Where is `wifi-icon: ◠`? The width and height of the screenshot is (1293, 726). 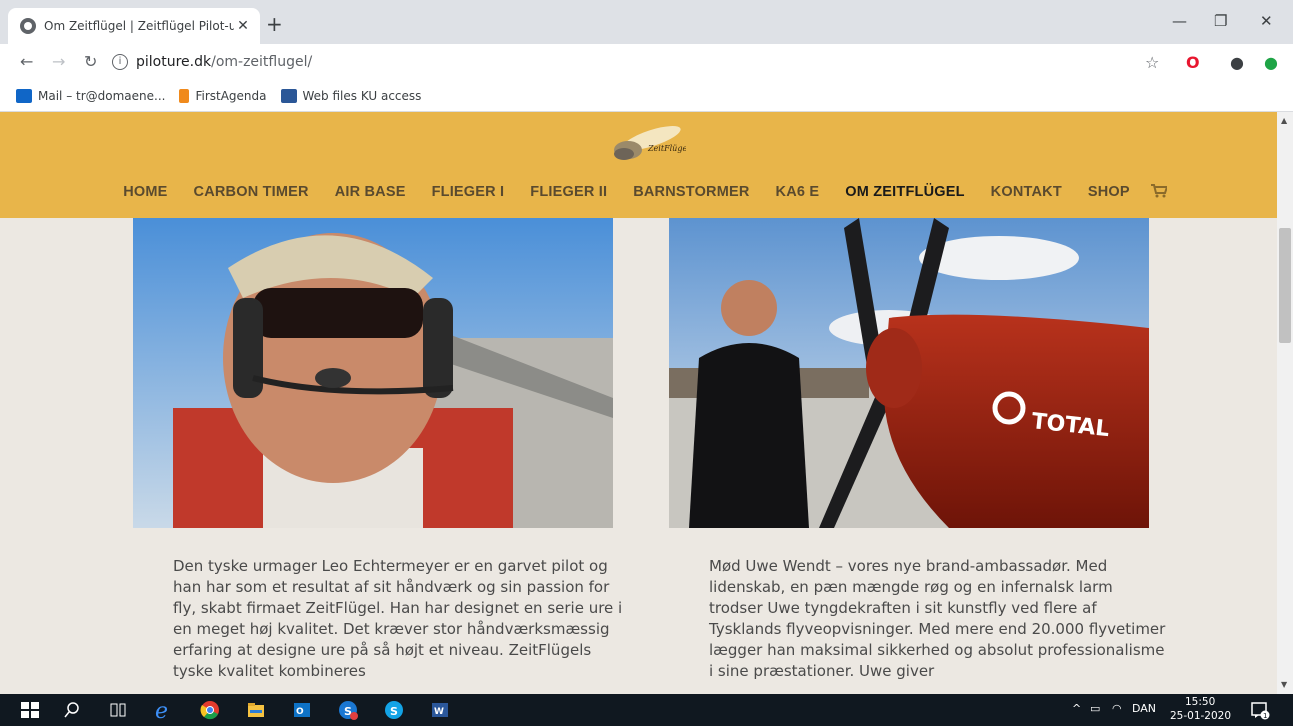 wifi-icon: ◠ is located at coordinates (1117, 708).